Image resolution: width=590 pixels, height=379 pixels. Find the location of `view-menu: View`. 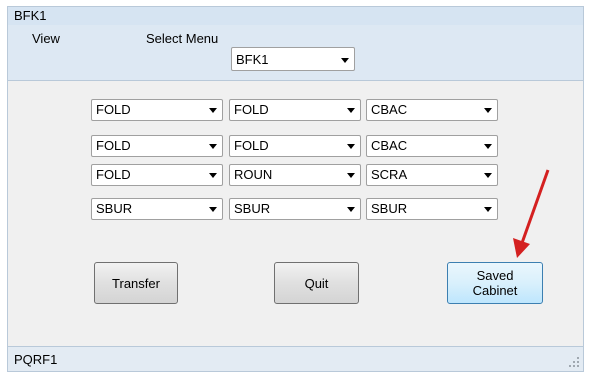

view-menu: View is located at coordinates (46, 38).